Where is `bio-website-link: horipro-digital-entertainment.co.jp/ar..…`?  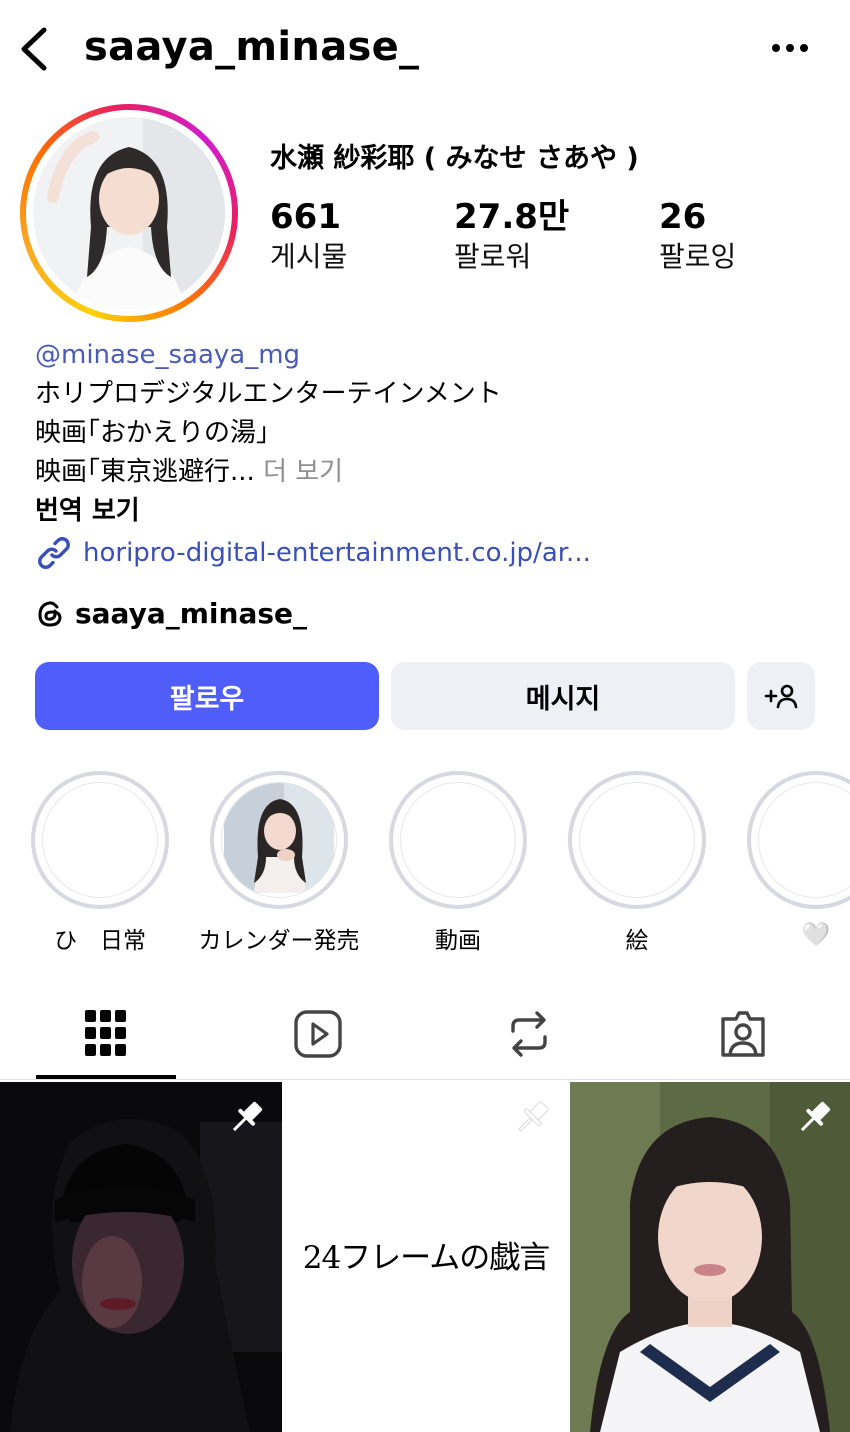 bio-website-link: horipro-digital-entertainment.co.jp/ar..… is located at coordinates (430, 553).